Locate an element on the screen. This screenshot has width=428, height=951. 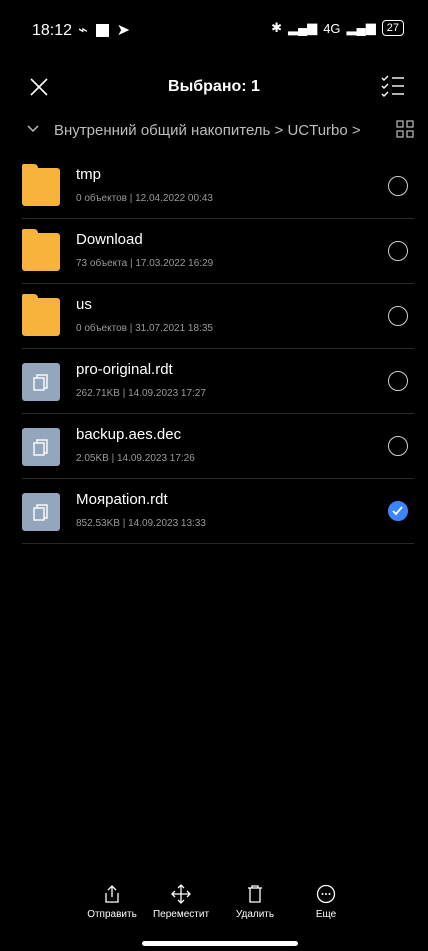
more-button: Еще is located at coordinates (326, 901).